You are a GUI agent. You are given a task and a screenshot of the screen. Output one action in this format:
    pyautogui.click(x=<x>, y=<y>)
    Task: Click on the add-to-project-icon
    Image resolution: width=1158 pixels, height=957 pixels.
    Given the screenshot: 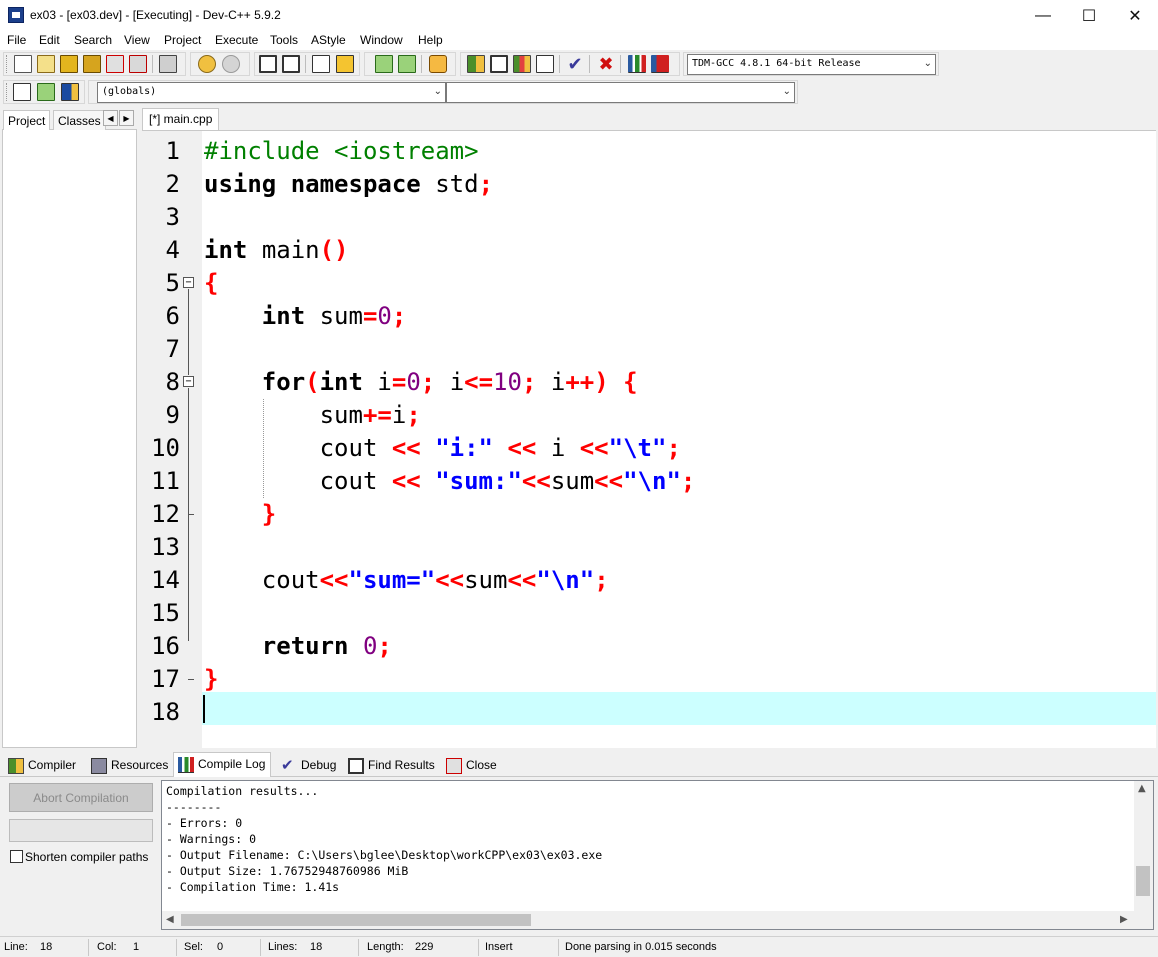 What is the action you would take?
    pyautogui.click(x=384, y=64)
    